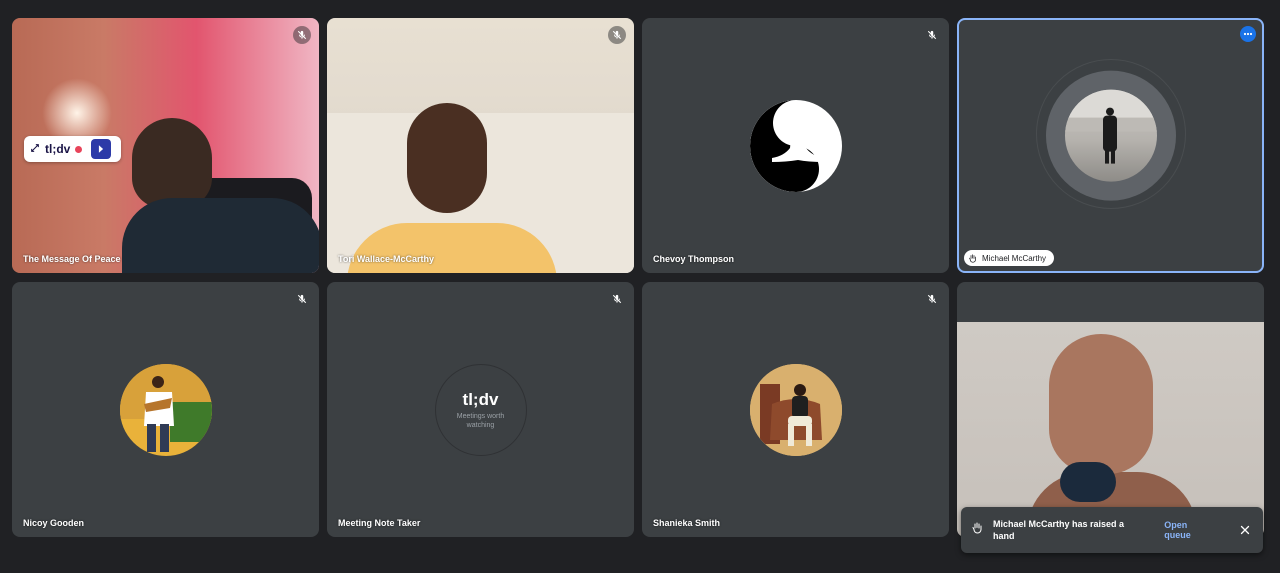 The image size is (1280, 573). I want to click on participant-tile: Tori Wallace-McCarthy, so click(480, 145).